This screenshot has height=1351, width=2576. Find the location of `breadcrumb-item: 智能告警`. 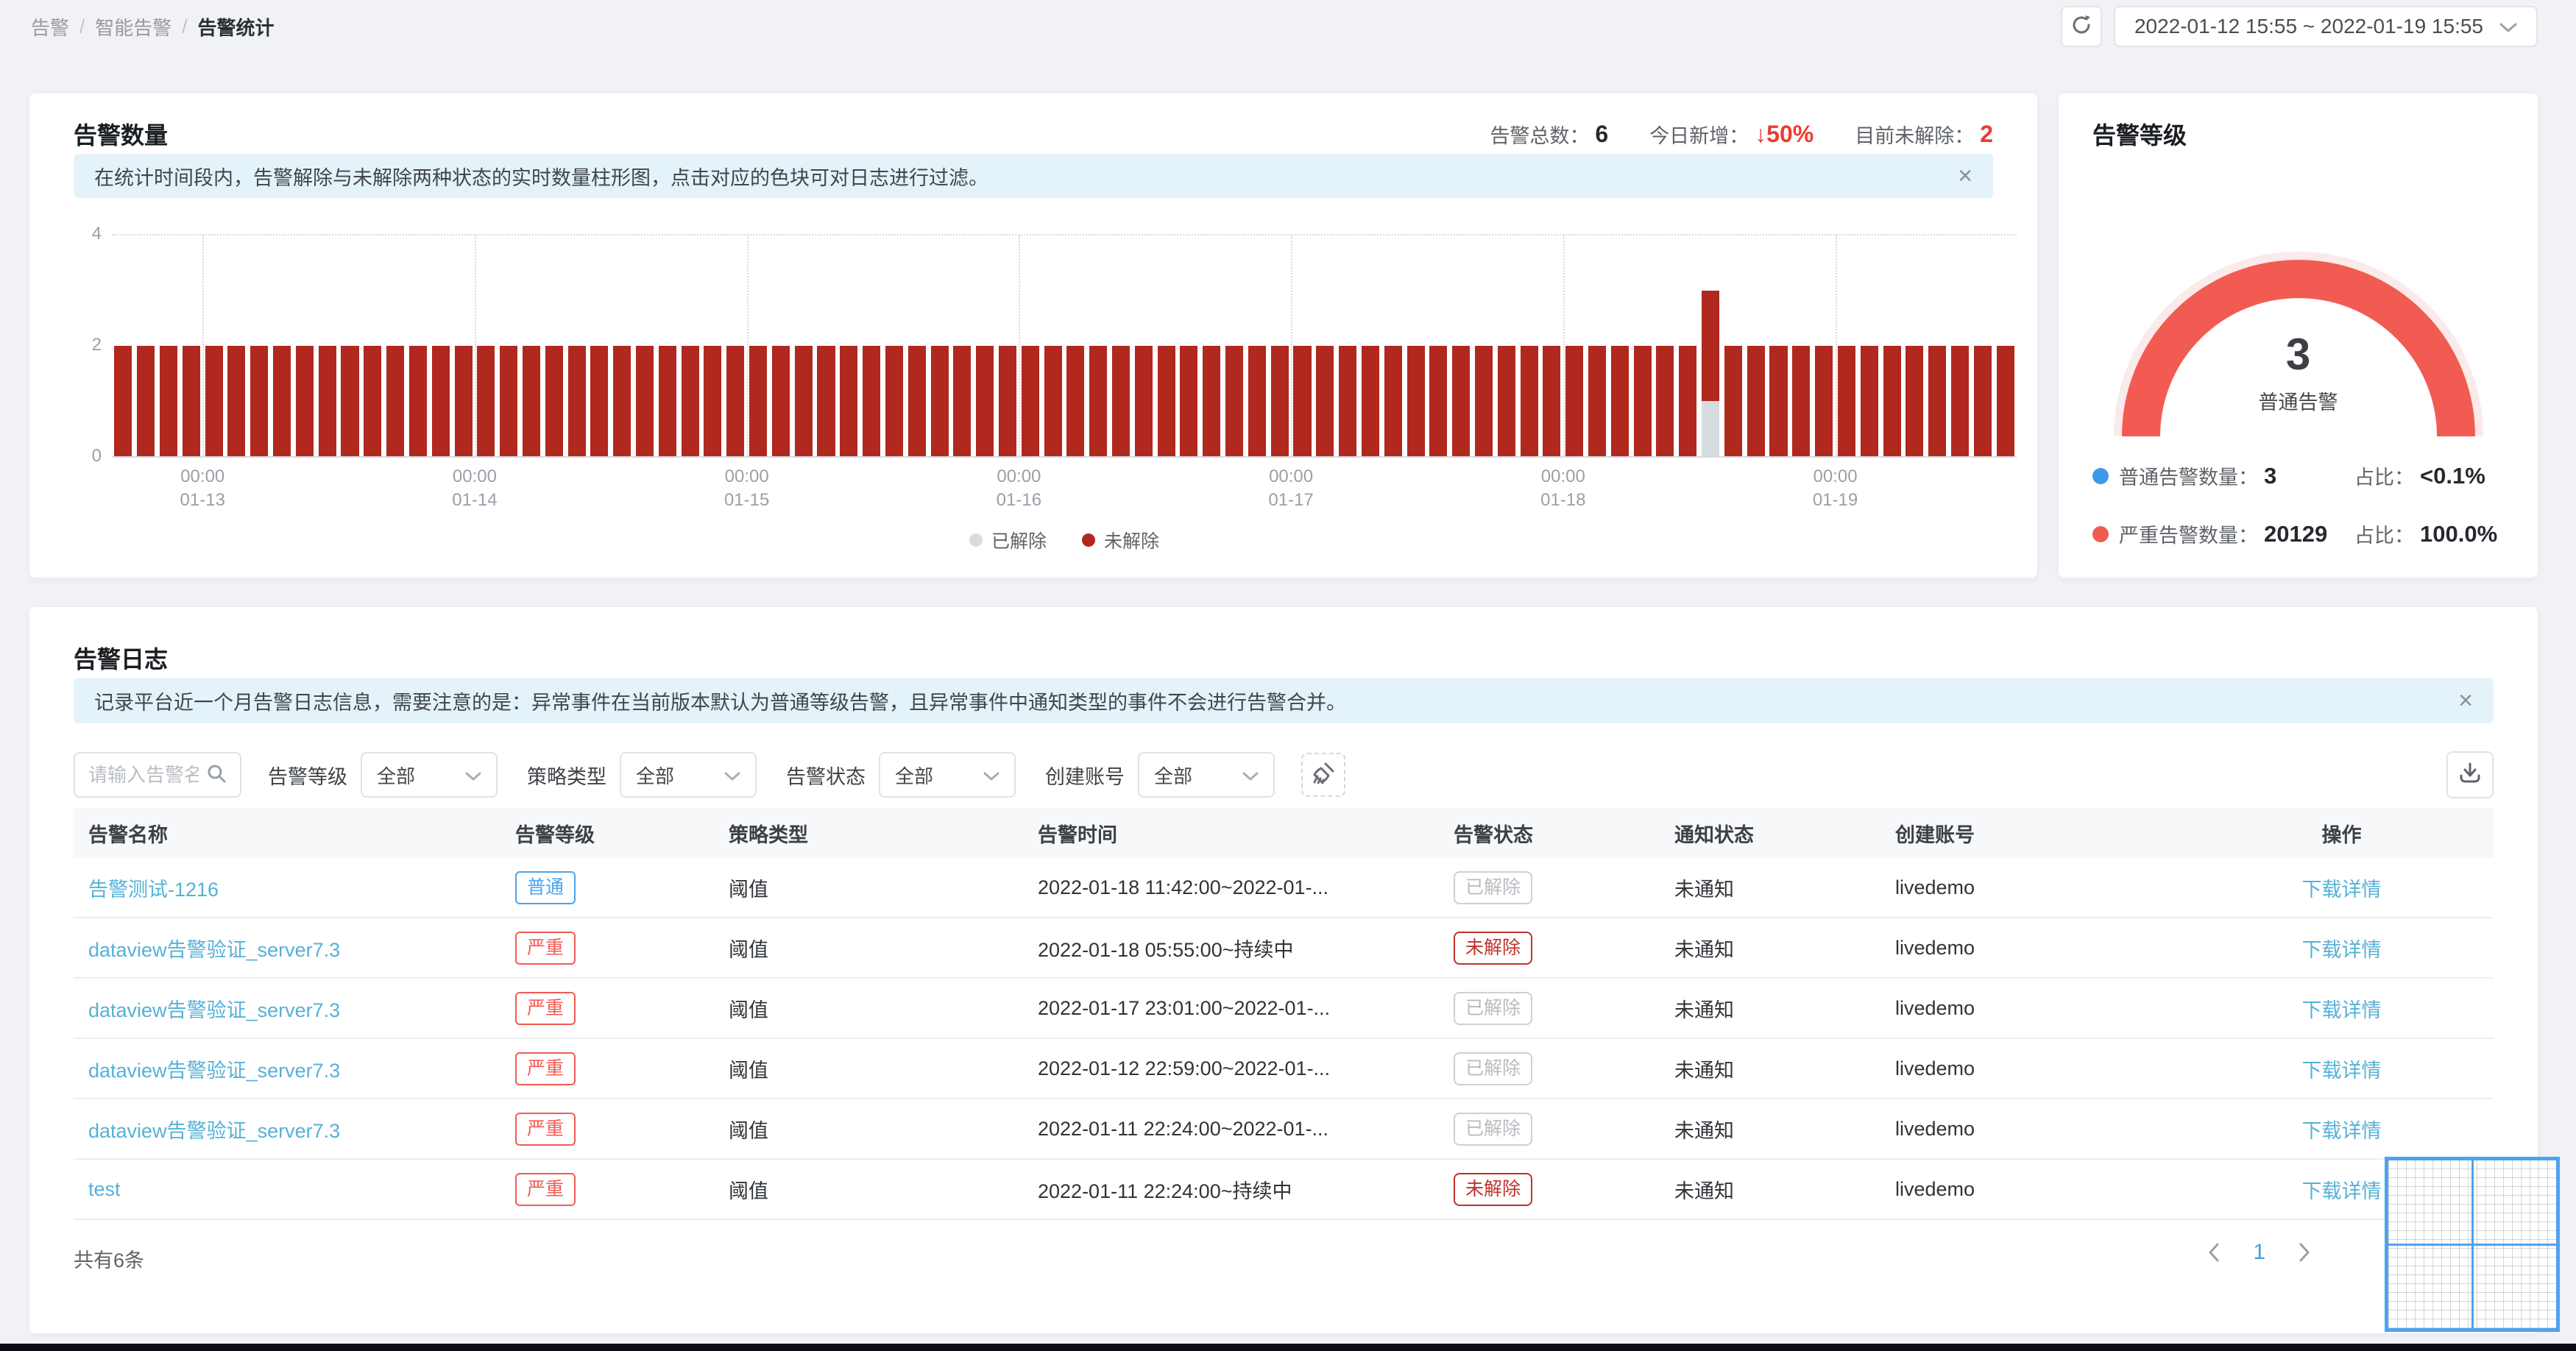

breadcrumb-item: 智能告警 is located at coordinates (133, 27).